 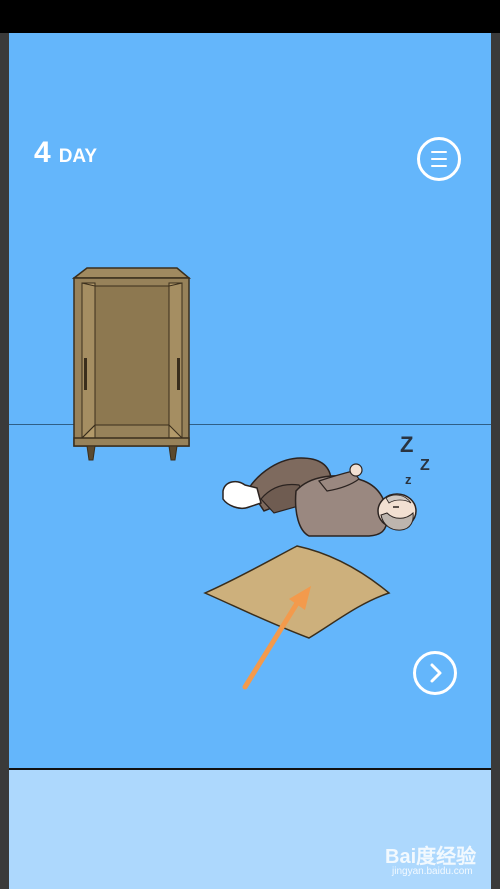 What do you see at coordinates (406, 444) in the screenshot?
I see `snore-z-large: Z` at bounding box center [406, 444].